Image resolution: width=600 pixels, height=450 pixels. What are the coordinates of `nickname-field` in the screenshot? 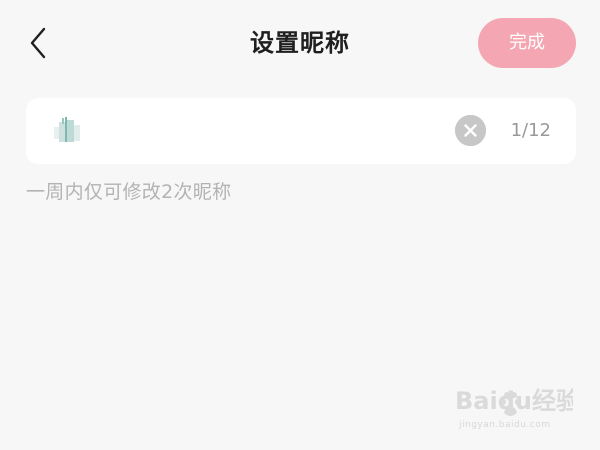 It's located at (104, 130).